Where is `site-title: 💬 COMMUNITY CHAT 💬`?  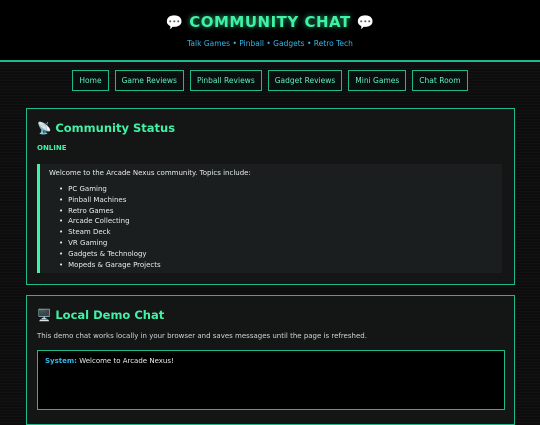
site-title: 💬 COMMUNITY CHAT 💬 is located at coordinates (270, 15).